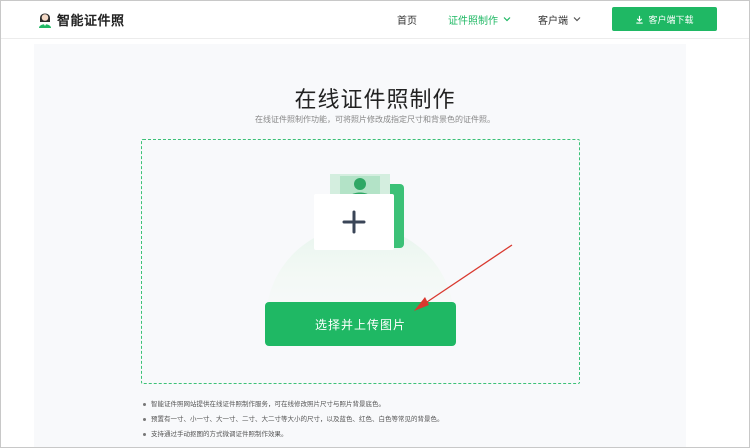  I want to click on nav-photo-make: 证件照制作, so click(480, 19).